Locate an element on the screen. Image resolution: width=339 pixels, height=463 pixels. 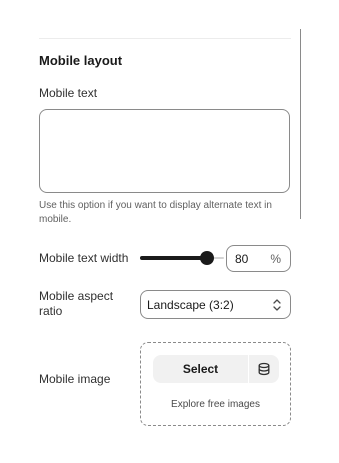
mobile-text-field is located at coordinates (164, 151).